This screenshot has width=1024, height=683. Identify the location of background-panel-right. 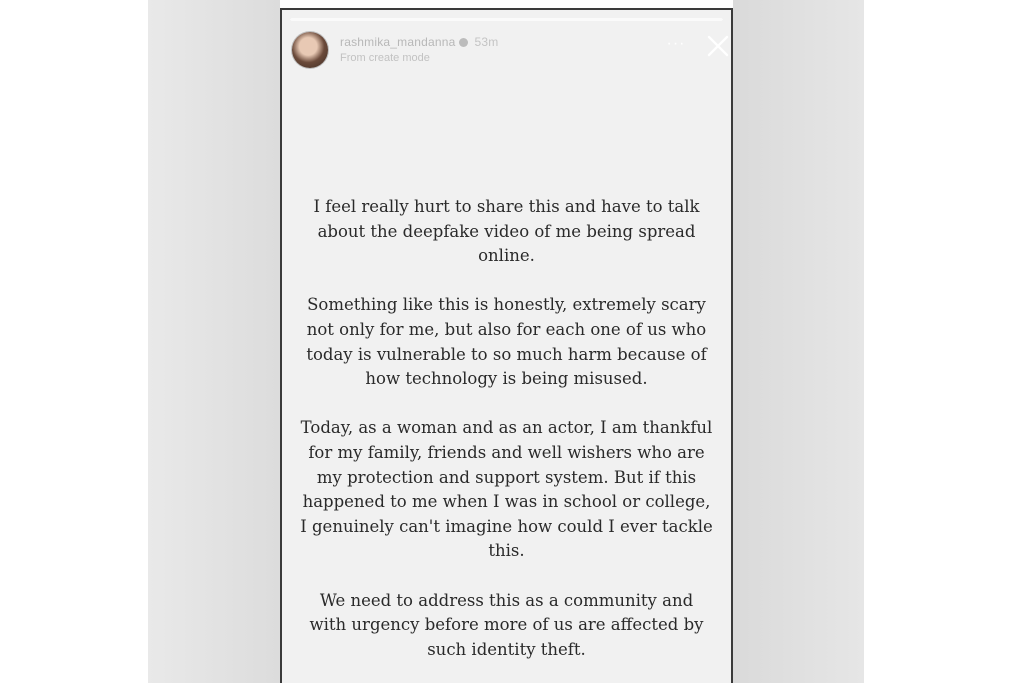
(798, 341).